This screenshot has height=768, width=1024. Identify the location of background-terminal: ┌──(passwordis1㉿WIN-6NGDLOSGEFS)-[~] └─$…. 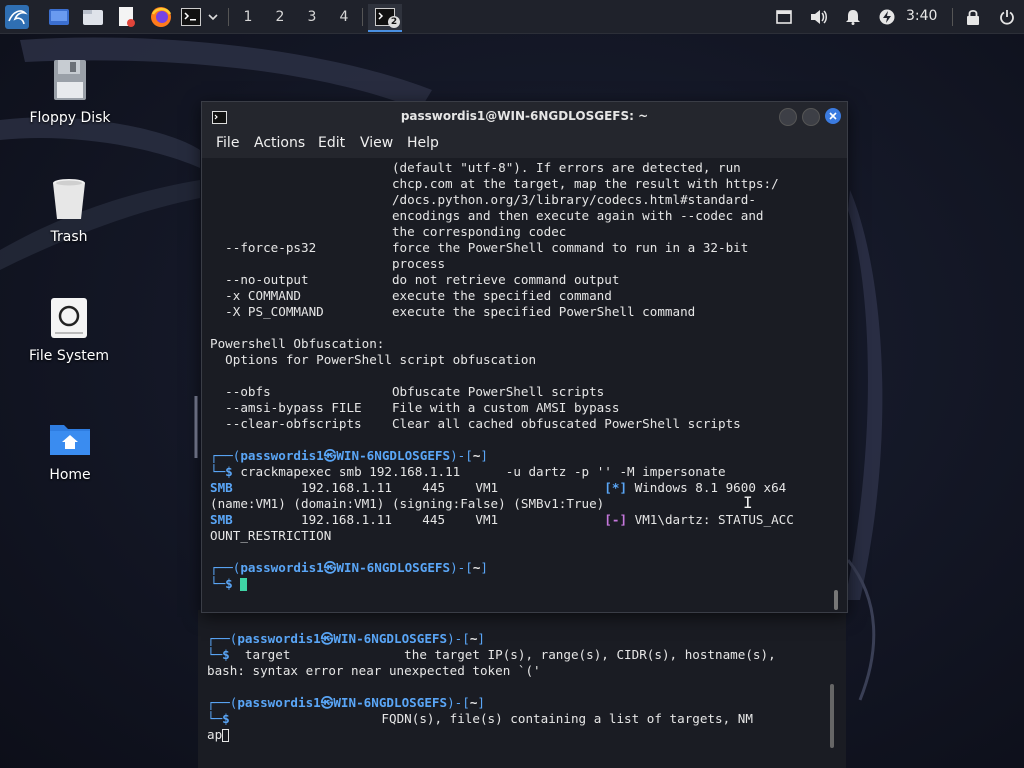
(522, 689).